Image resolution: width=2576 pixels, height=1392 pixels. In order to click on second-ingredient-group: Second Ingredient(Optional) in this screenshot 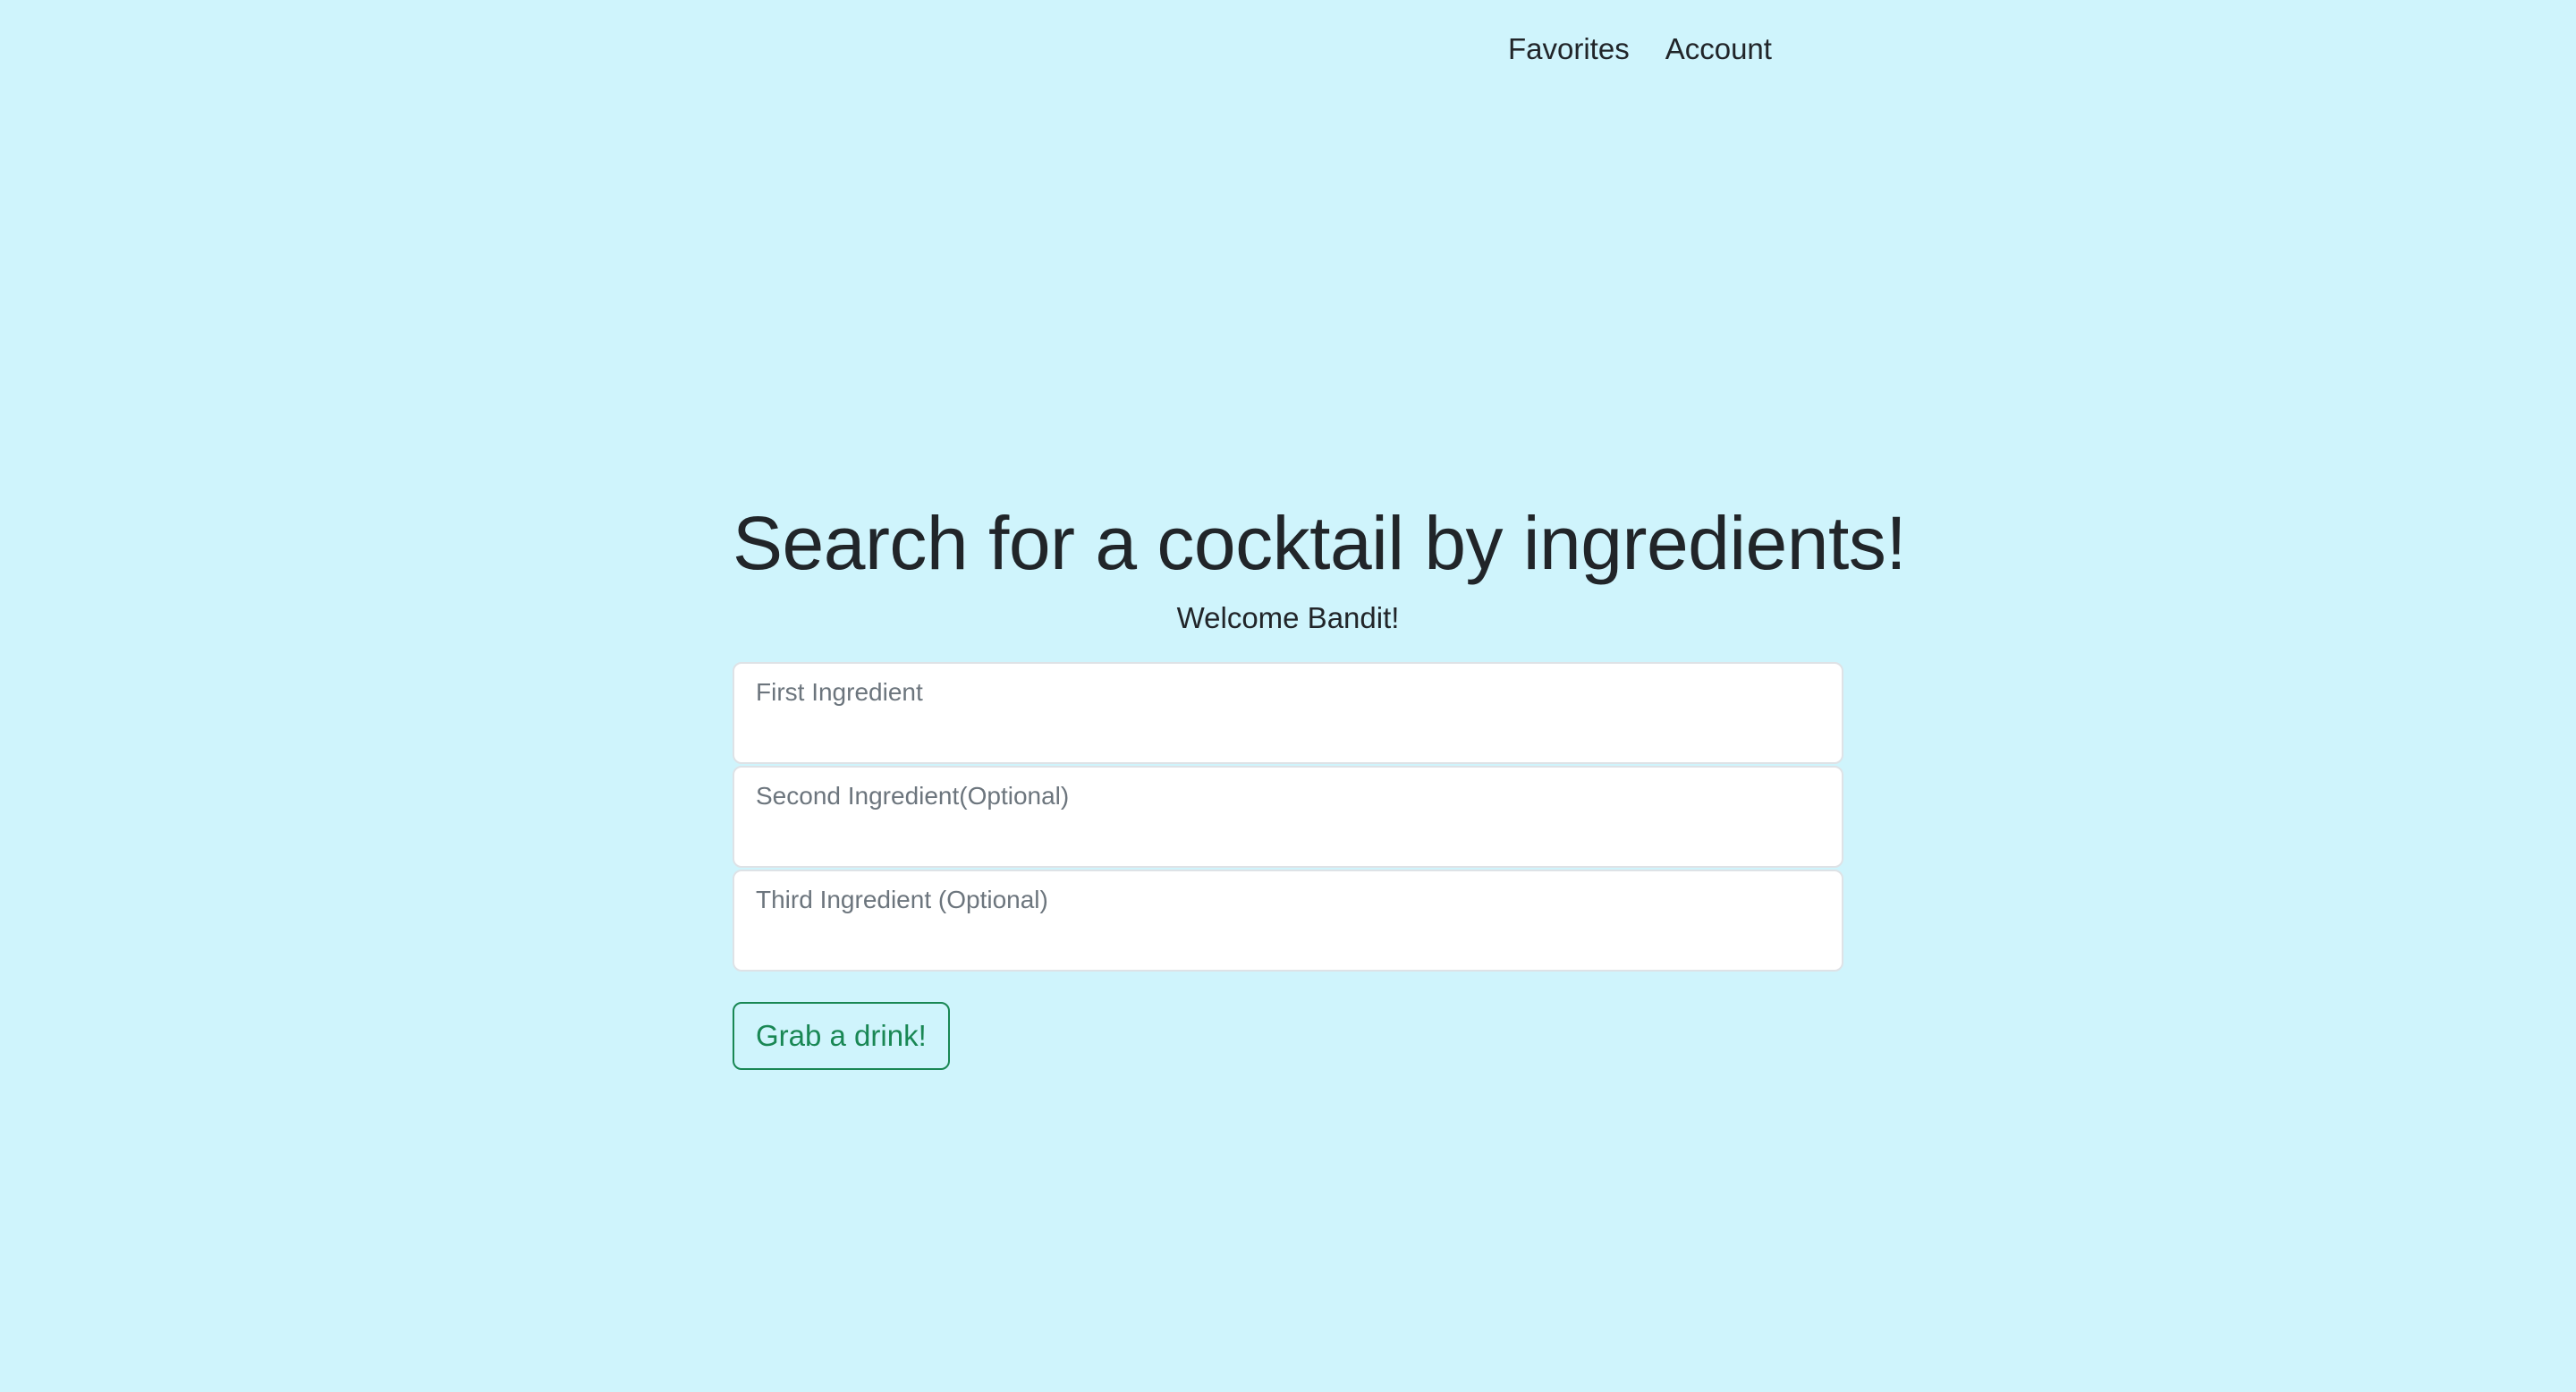, I will do `click(1288, 817)`.